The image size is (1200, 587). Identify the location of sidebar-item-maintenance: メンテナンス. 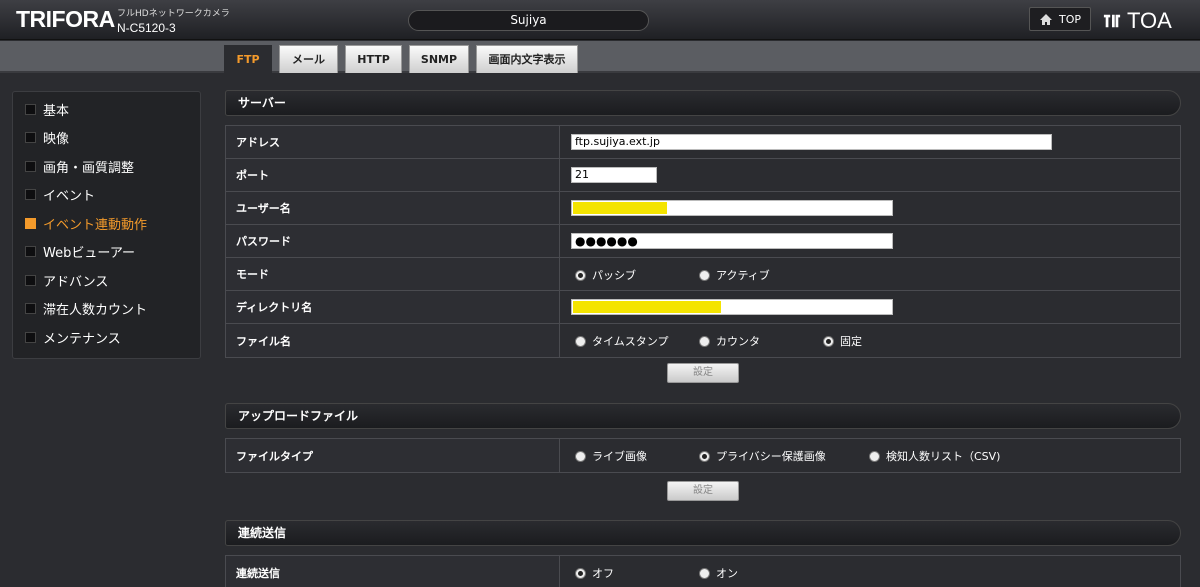
(73, 337).